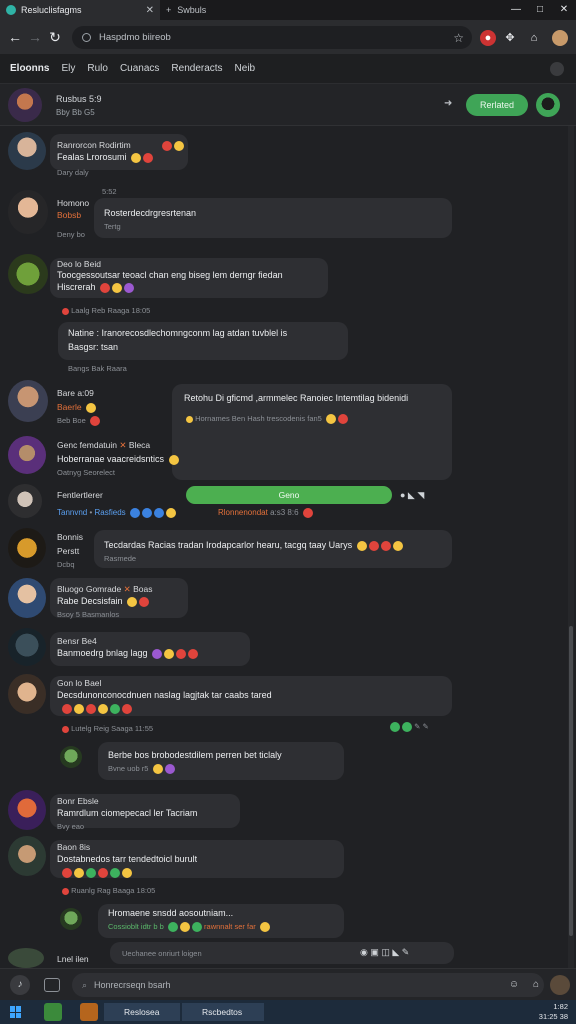 The image size is (576, 1024). I want to click on new-tab-icon: +, so click(168, 10).